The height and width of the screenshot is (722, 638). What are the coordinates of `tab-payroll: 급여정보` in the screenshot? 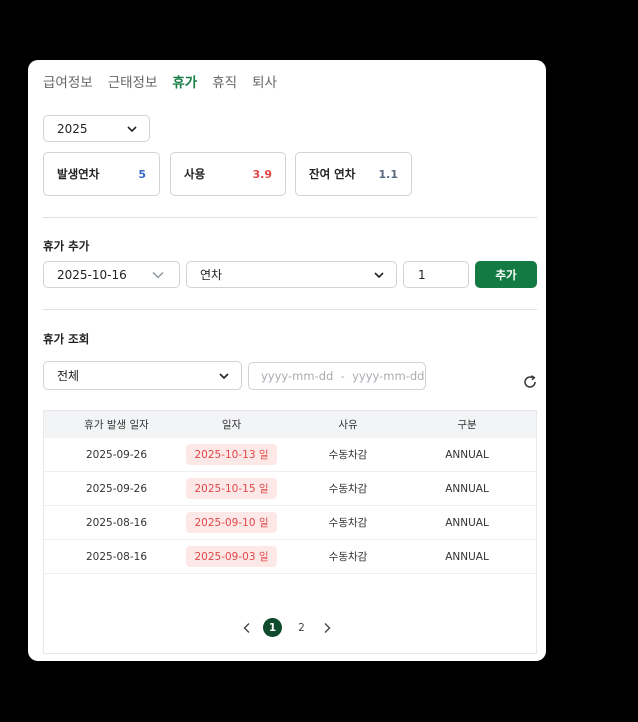 It's located at (68, 81).